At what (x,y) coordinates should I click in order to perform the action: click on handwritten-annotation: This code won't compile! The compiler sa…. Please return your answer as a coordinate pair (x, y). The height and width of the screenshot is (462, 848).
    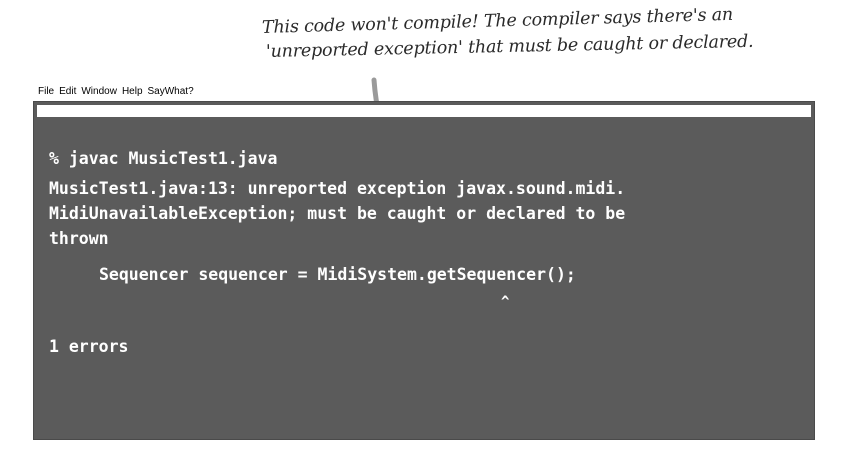
    Looking at the image, I should click on (512, 34).